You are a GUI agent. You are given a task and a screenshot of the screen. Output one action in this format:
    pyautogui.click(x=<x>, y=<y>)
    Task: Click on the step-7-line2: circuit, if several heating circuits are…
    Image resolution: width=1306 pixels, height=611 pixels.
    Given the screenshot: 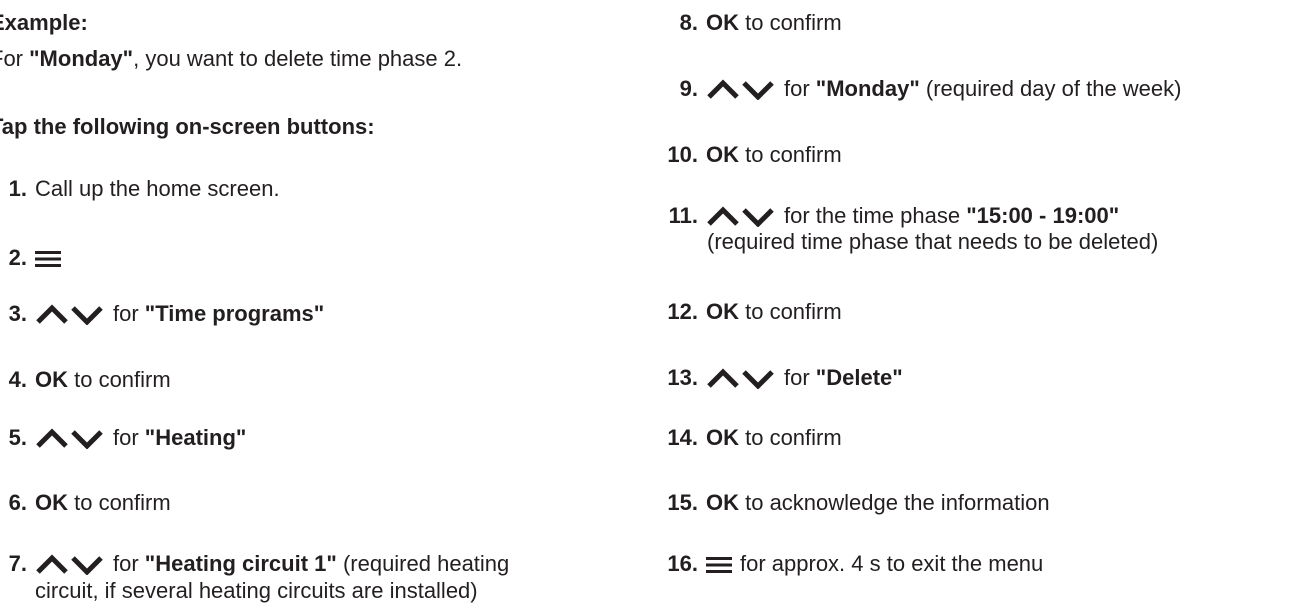 What is the action you would take?
    pyautogui.click(x=256, y=590)
    